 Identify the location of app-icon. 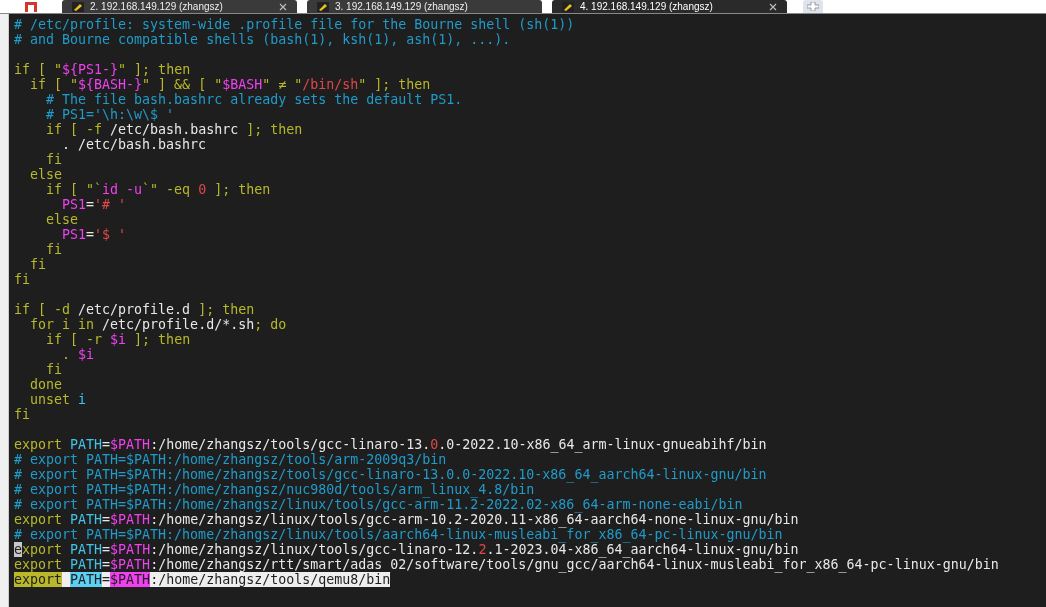
(31, 6).